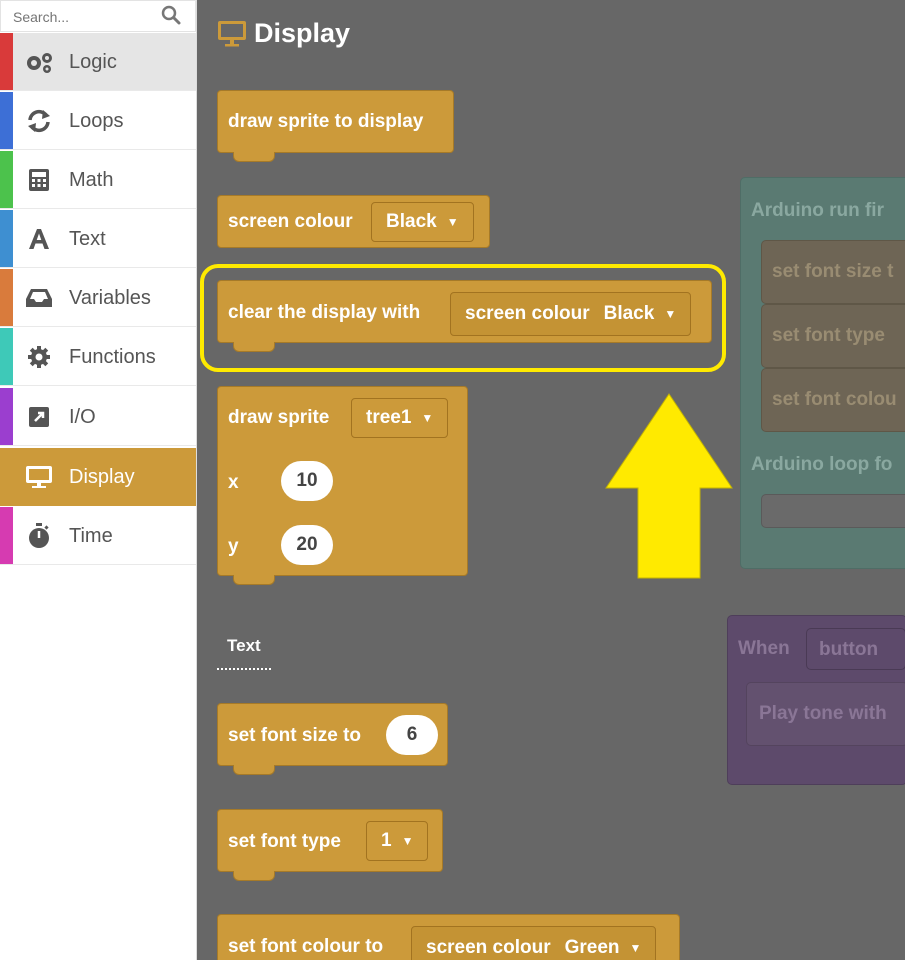 This screenshot has width=905, height=960. I want to click on when-button-block: When button Play tone with, so click(816, 700).